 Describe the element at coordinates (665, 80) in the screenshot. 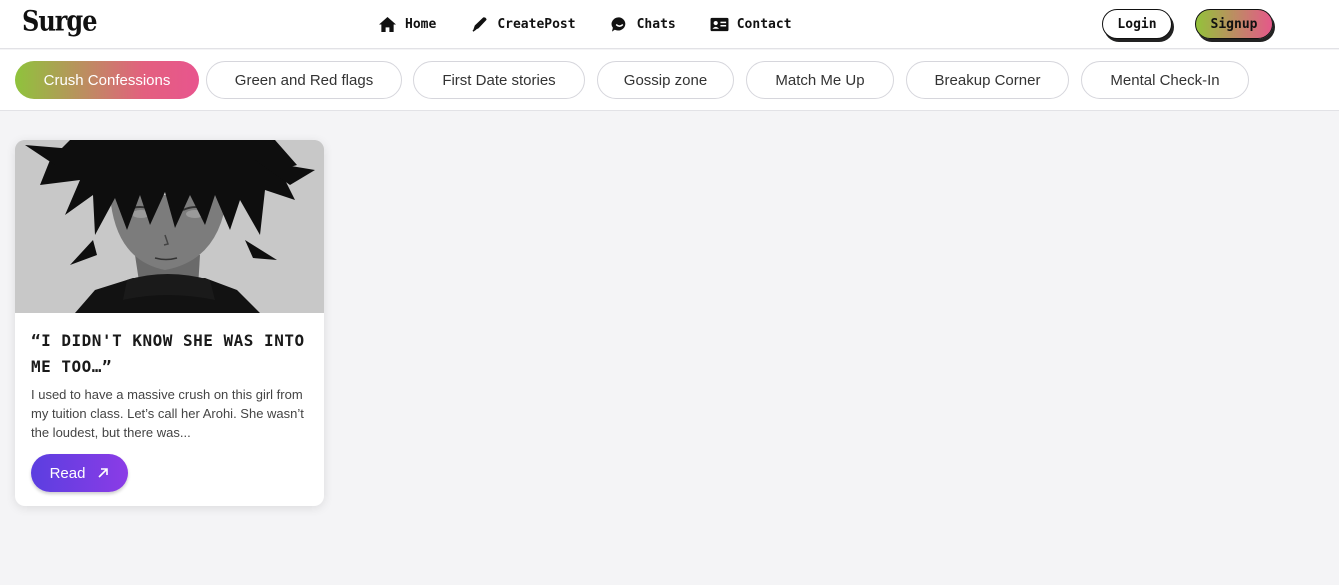

I see `category-gossip-zone: Gossip zone` at that location.